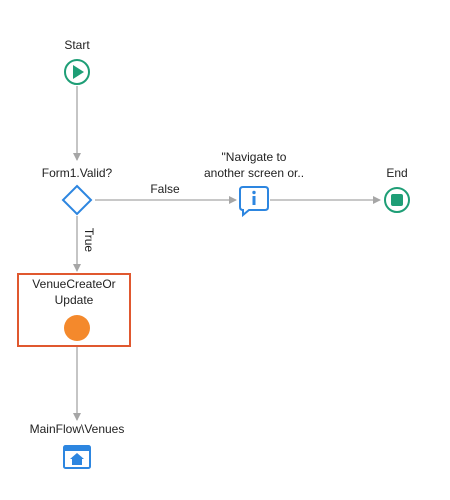 The image size is (450, 500). What do you see at coordinates (89, 240) in the screenshot?
I see `true-label: True` at bounding box center [89, 240].